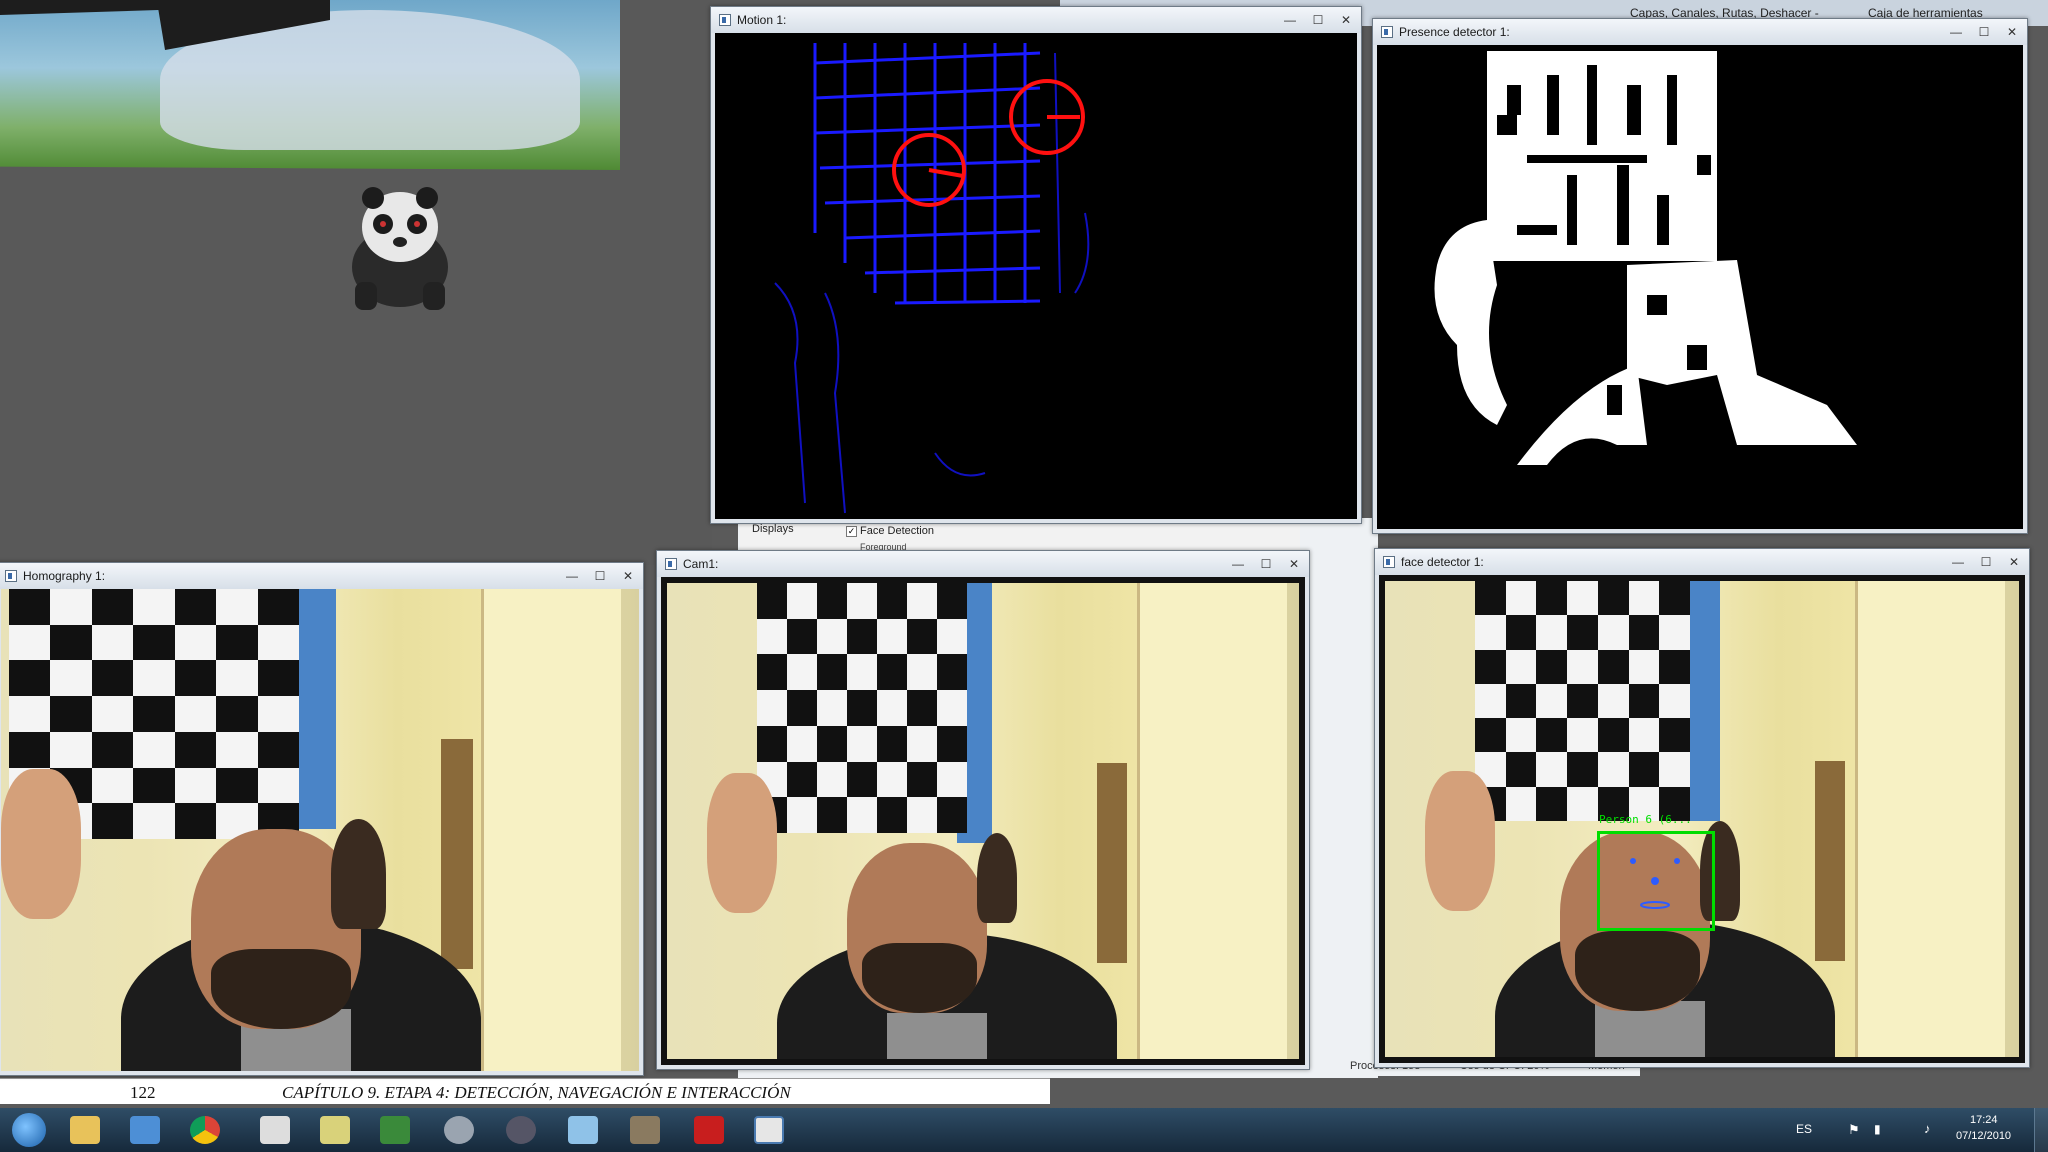 Image resolution: width=2048 pixels, height=1152 pixels. I want to click on cam1-window: Cam1: — ☐ ✕, so click(983, 810).